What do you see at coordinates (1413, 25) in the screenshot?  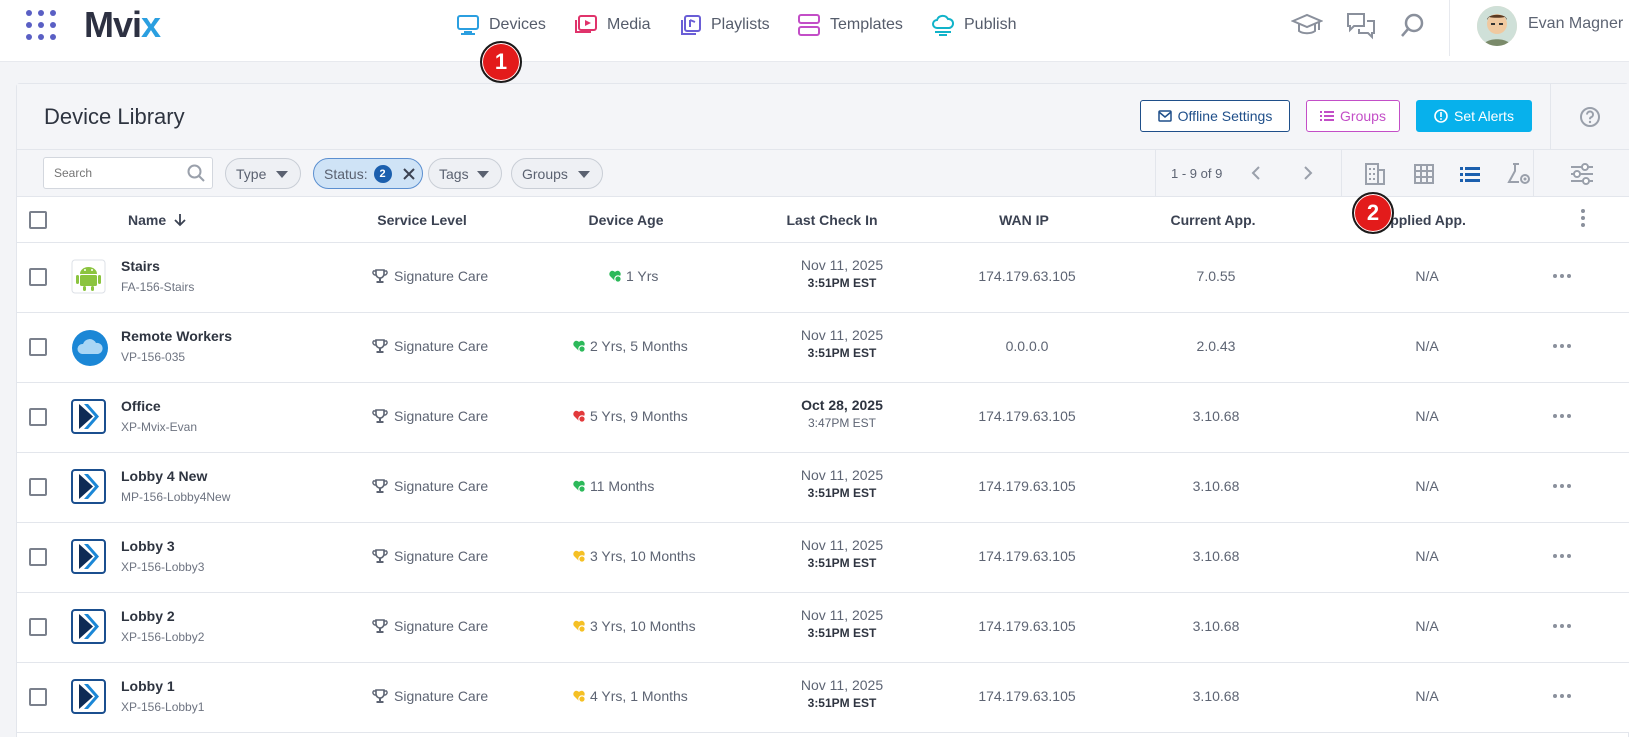 I see `search-icon` at bounding box center [1413, 25].